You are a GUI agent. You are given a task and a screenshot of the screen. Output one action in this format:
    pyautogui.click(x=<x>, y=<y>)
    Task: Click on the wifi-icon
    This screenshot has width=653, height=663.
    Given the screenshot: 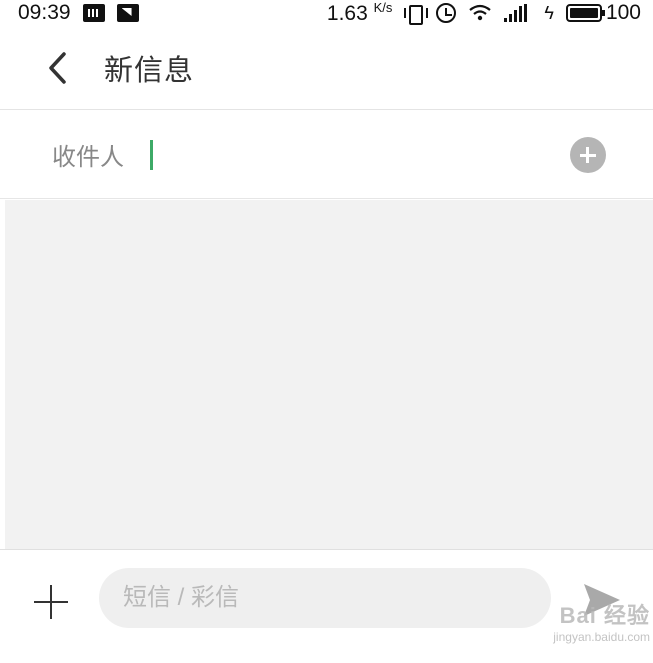 What is the action you would take?
    pyautogui.click(x=480, y=13)
    